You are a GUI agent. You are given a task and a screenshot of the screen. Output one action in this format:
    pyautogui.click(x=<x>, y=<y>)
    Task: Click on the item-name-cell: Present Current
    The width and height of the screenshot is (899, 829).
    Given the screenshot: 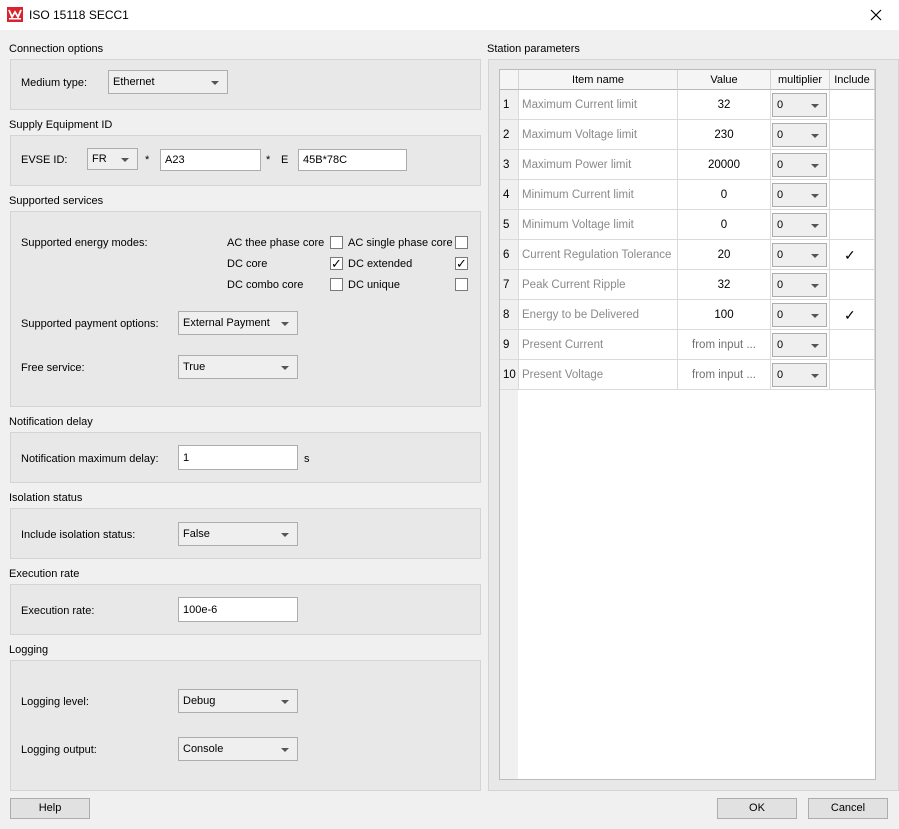 What is the action you would take?
    pyautogui.click(x=598, y=345)
    